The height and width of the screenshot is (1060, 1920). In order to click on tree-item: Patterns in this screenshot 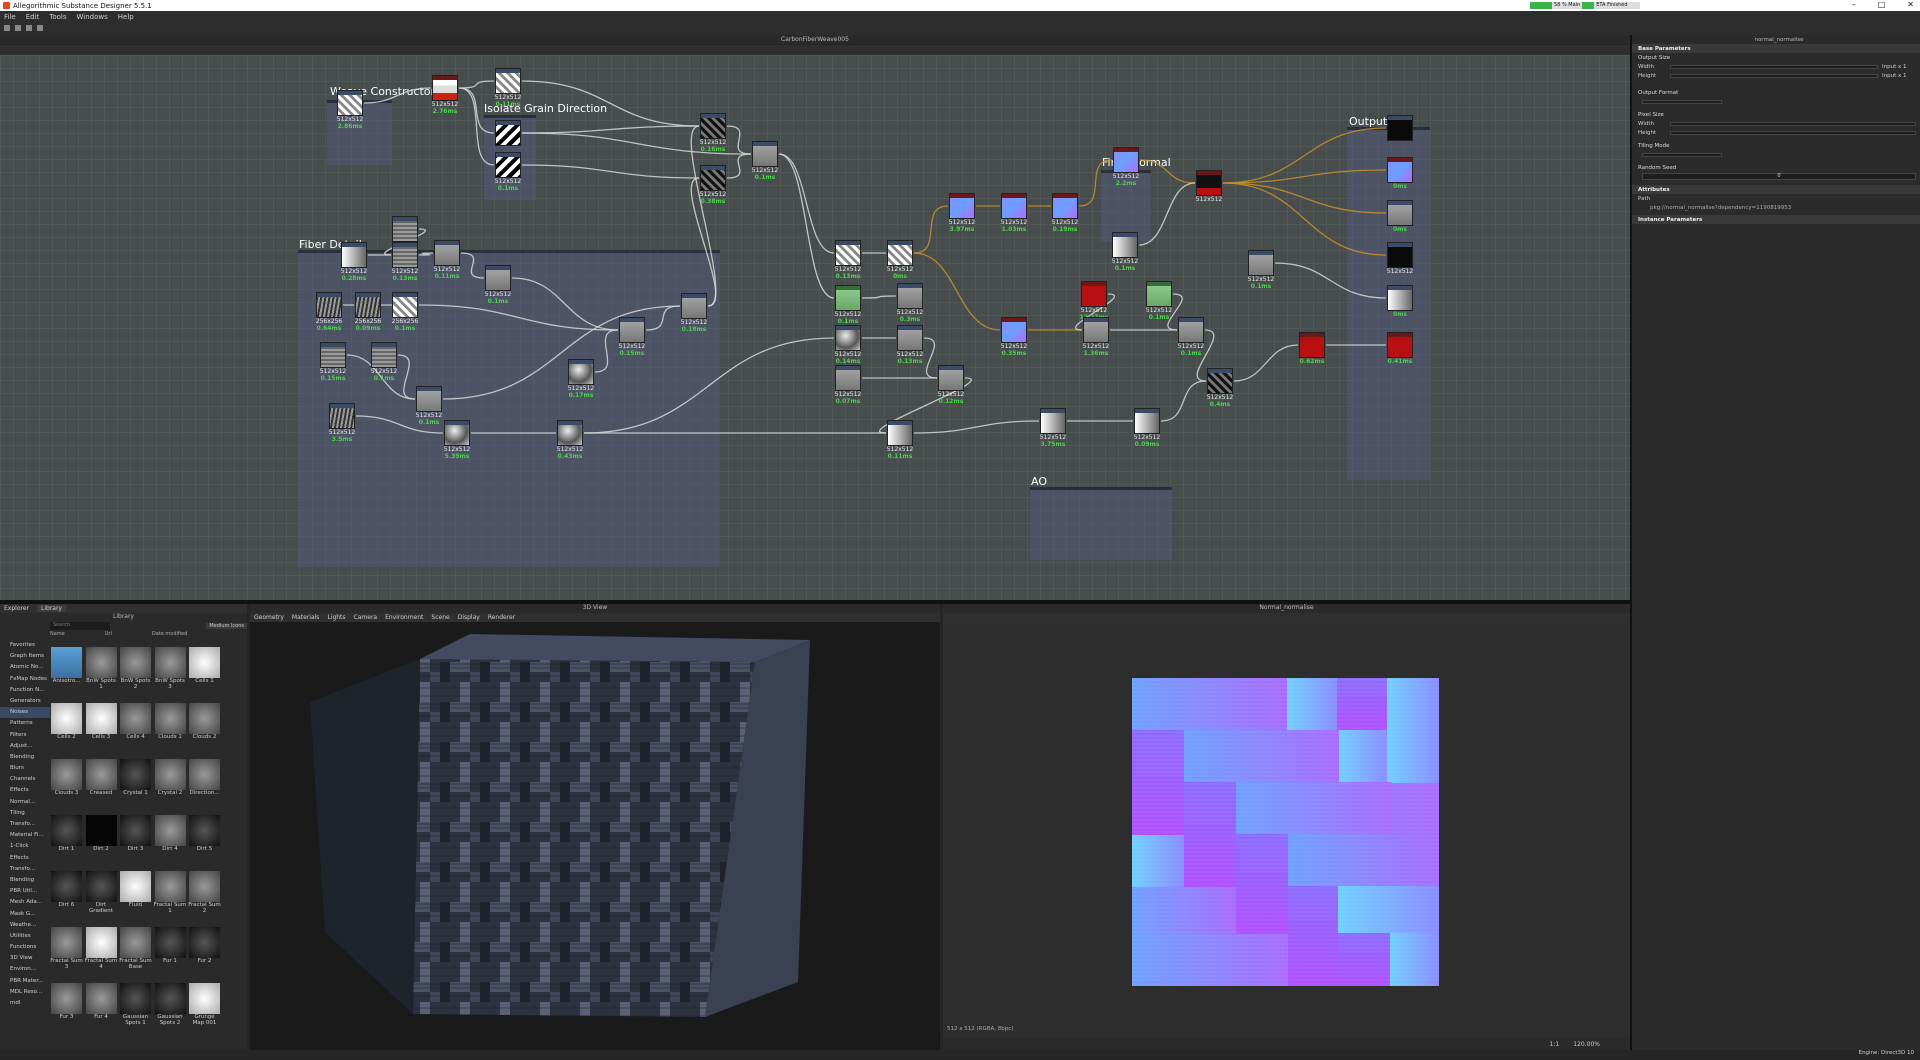, I will do `click(25, 723)`.